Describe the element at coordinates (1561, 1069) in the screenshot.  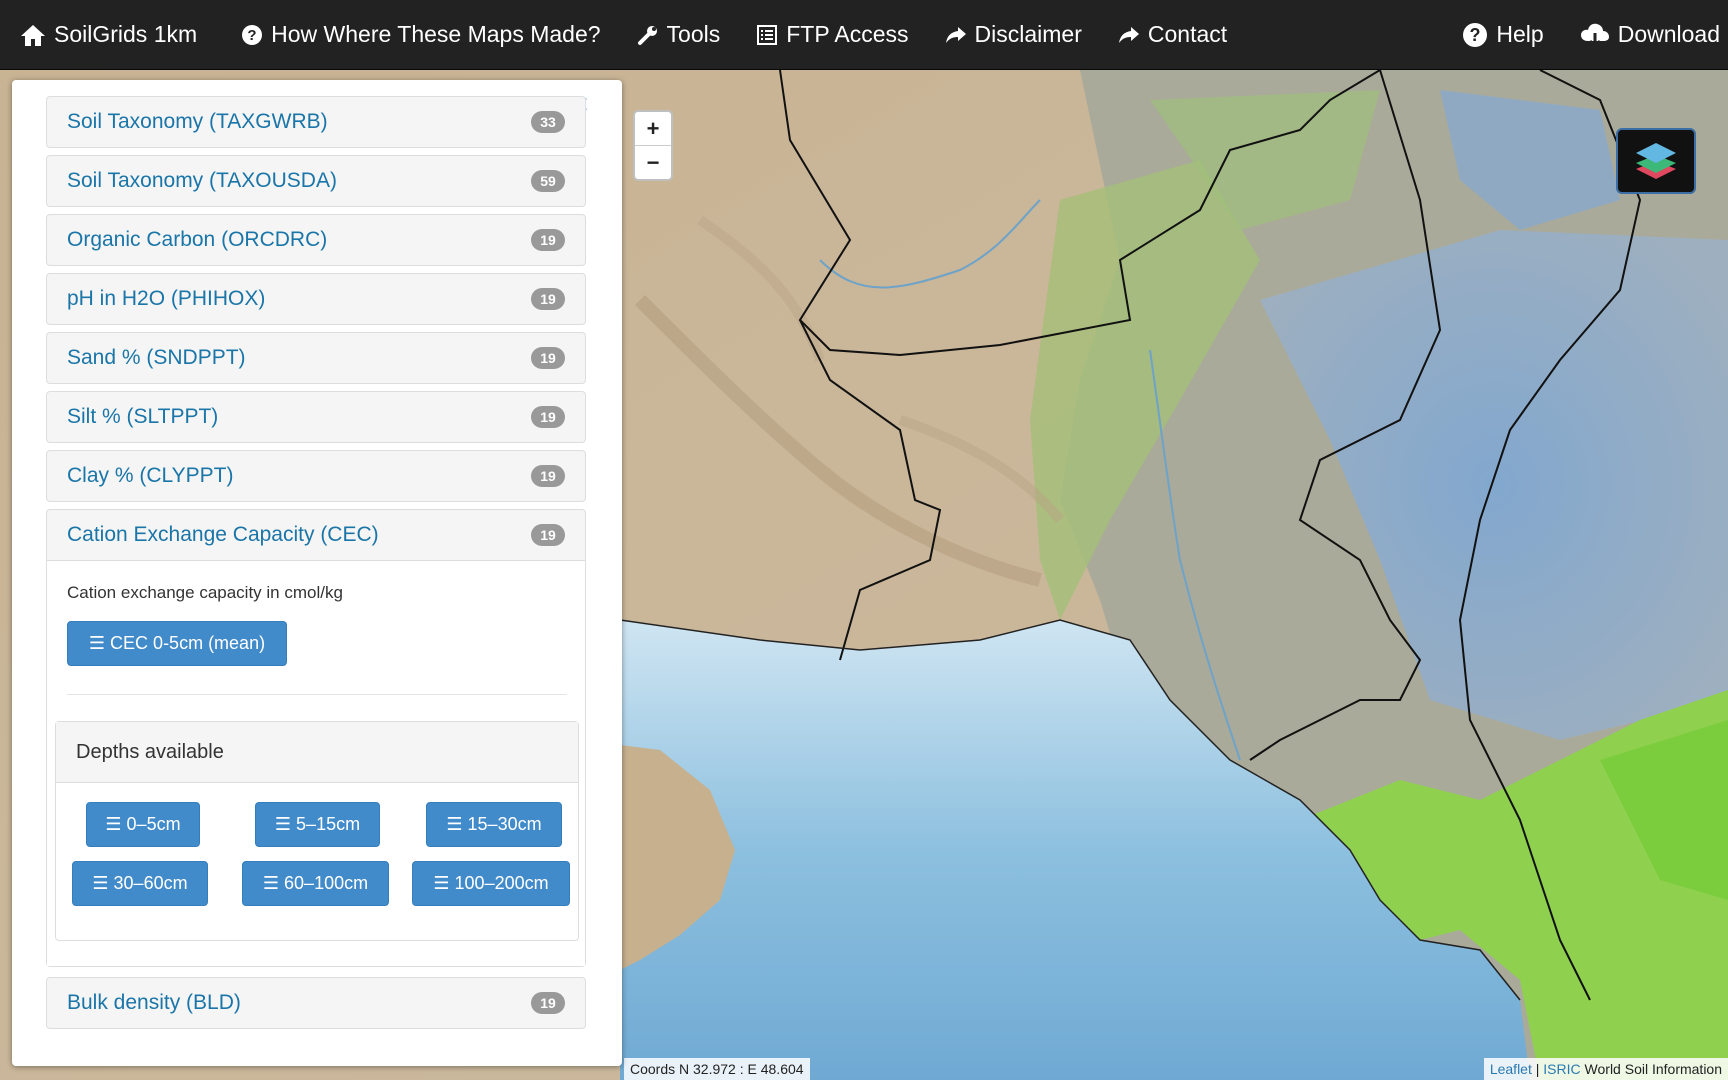
I see `isric-link: ISRIC` at that location.